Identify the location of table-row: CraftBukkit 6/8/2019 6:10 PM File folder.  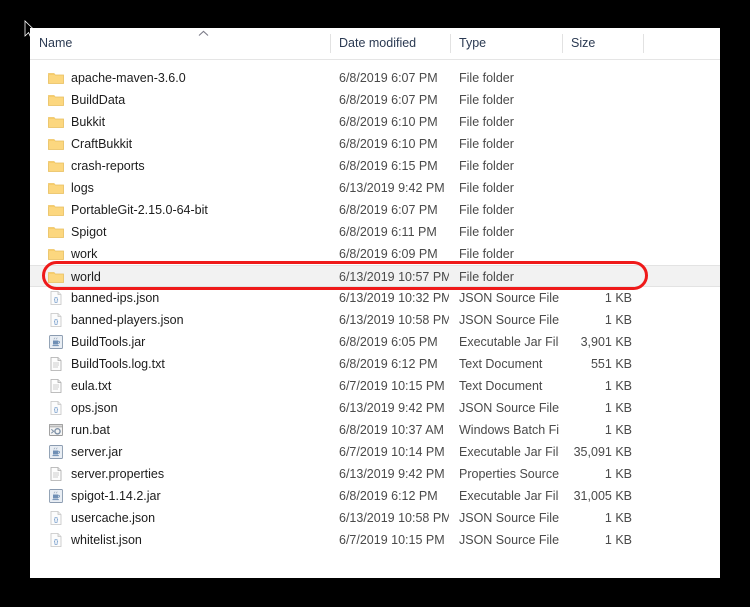
(375, 144).